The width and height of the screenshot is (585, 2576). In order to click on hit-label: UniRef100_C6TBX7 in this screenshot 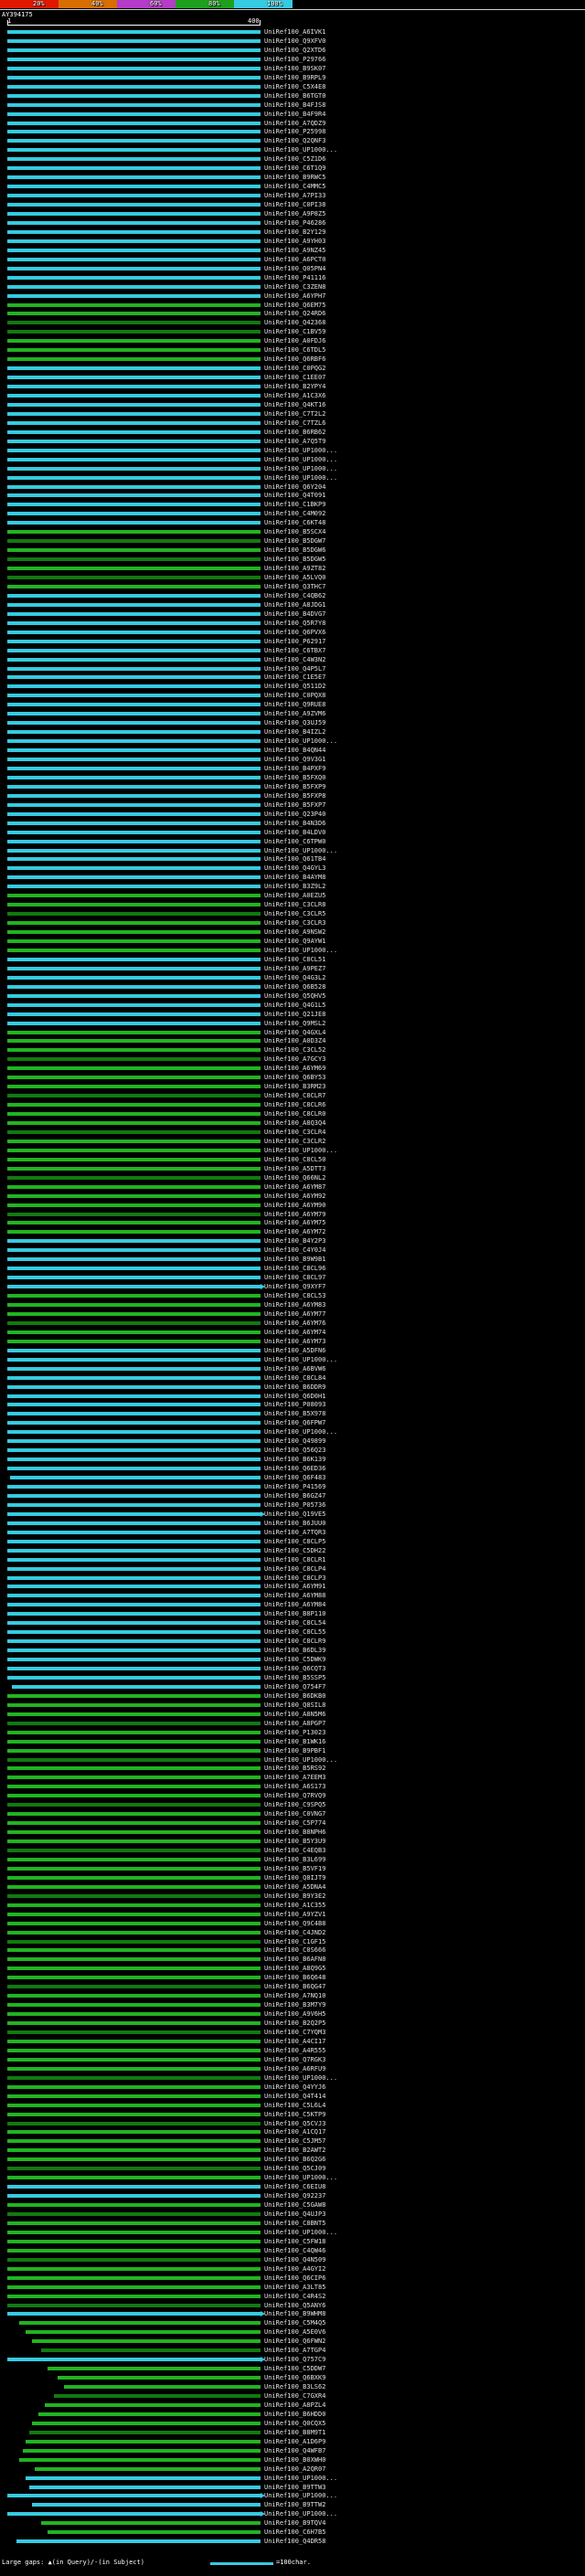, I will do `click(295, 650)`.